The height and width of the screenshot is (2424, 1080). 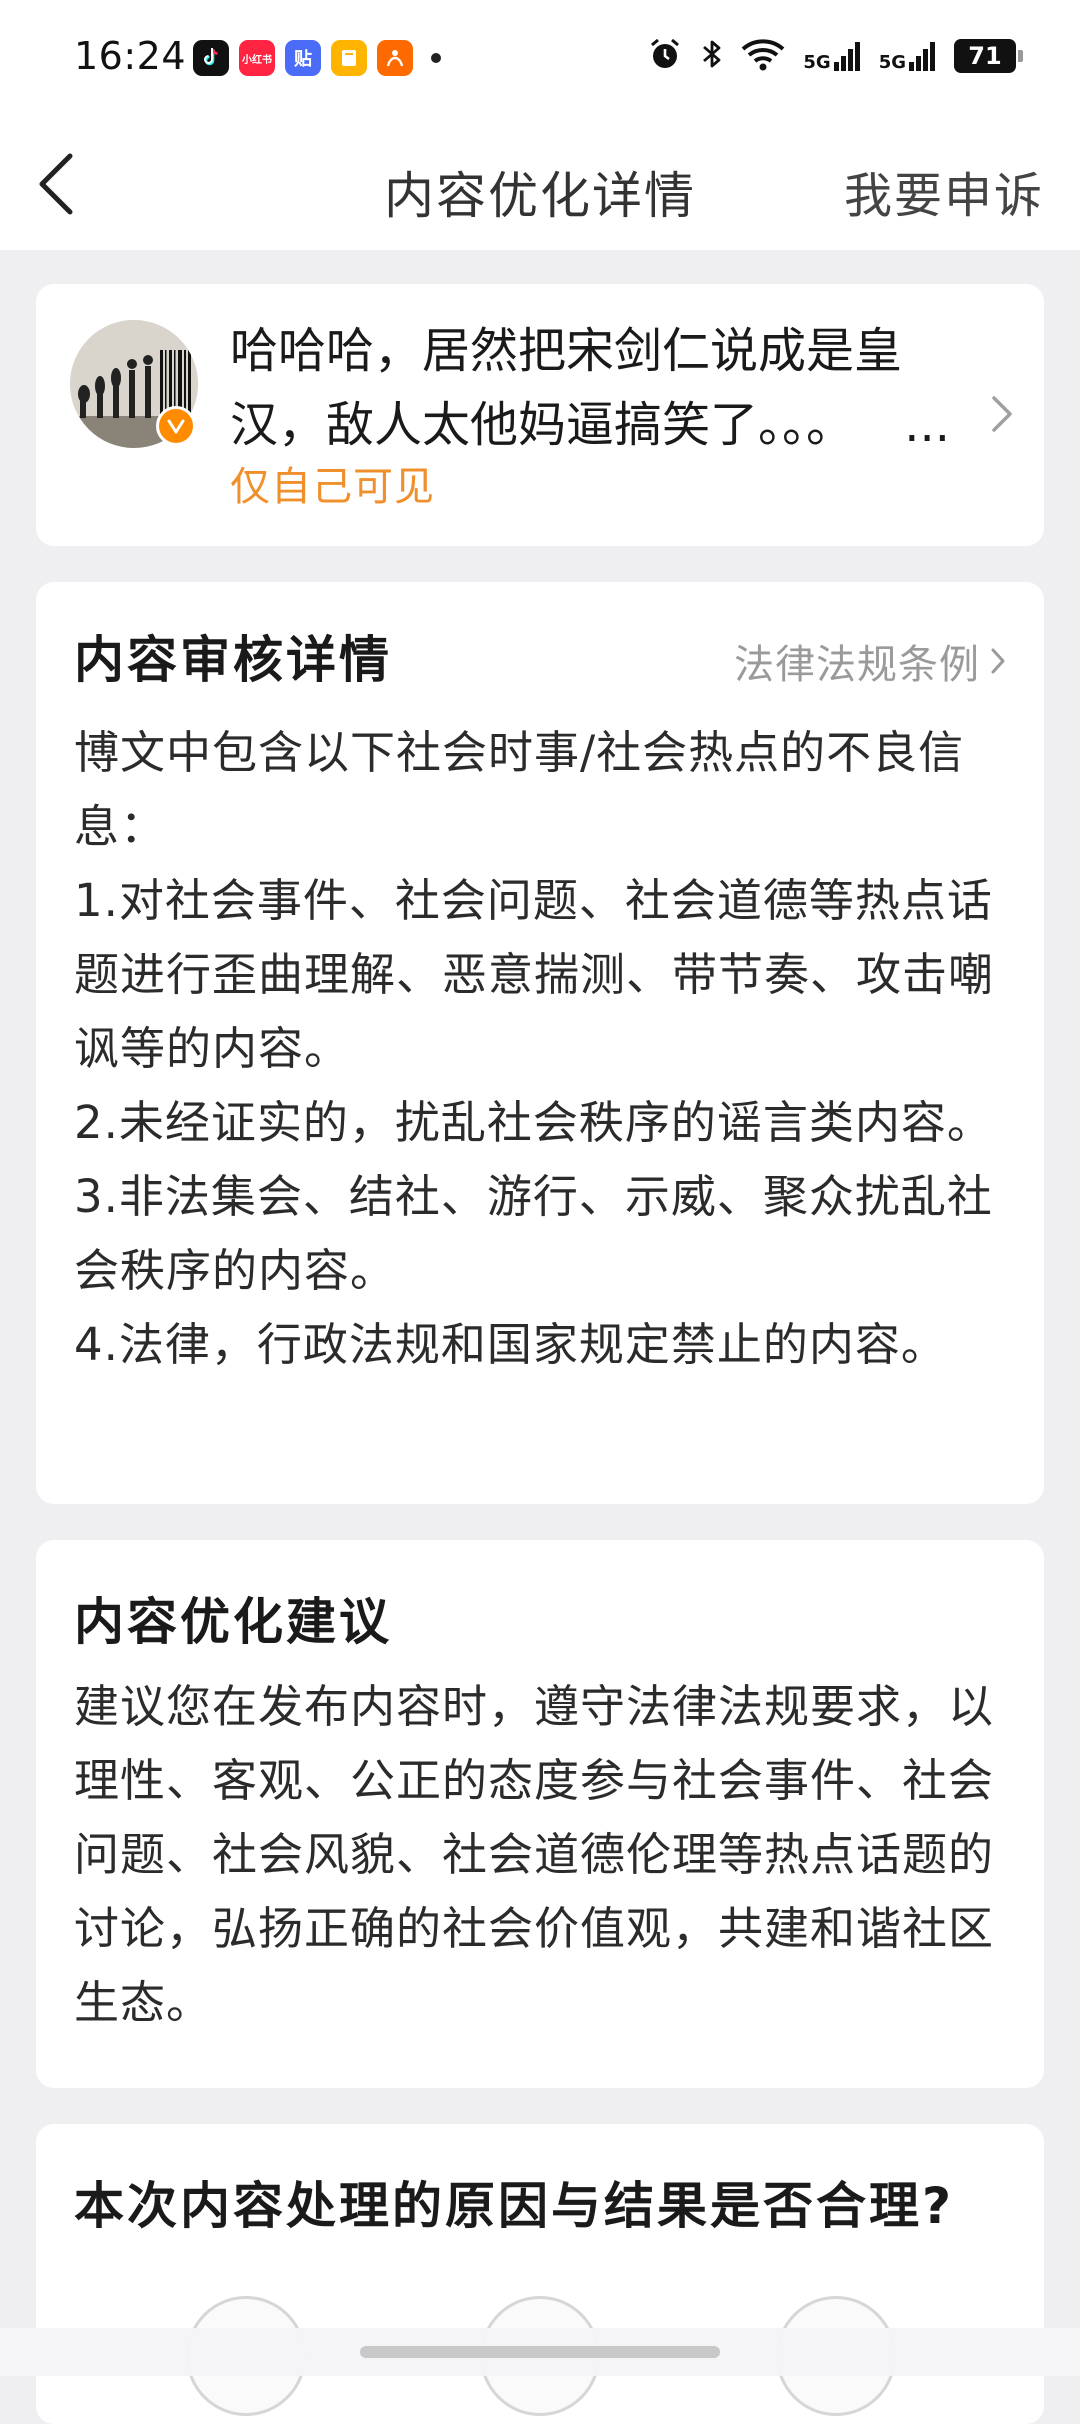 I want to click on status-bar: 16:24 小红书 贴 5G 5G 71, so click(x=540, y=59).